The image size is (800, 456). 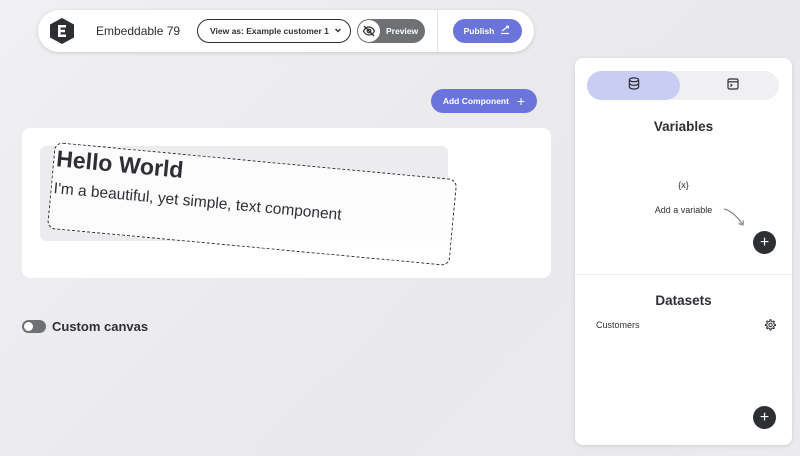 I want to click on panel-tab-switcher, so click(x=683, y=85).